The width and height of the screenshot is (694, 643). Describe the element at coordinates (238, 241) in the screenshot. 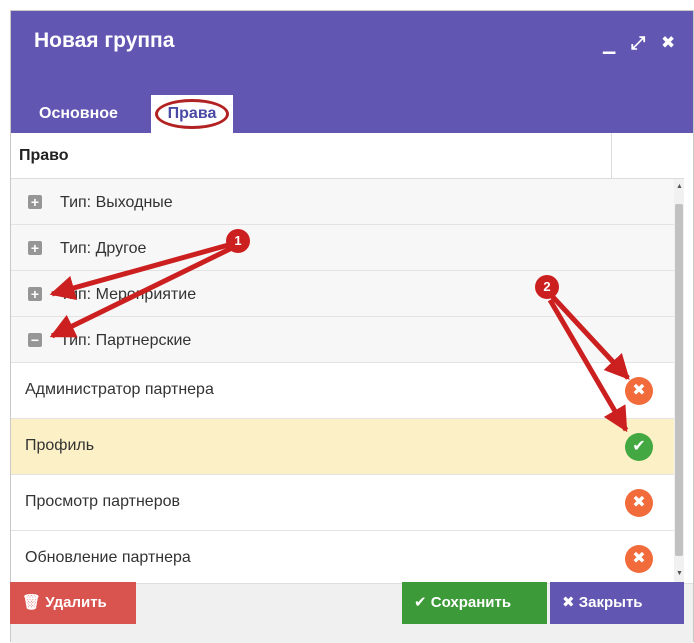

I see `annotation-callout-1: 1` at that location.